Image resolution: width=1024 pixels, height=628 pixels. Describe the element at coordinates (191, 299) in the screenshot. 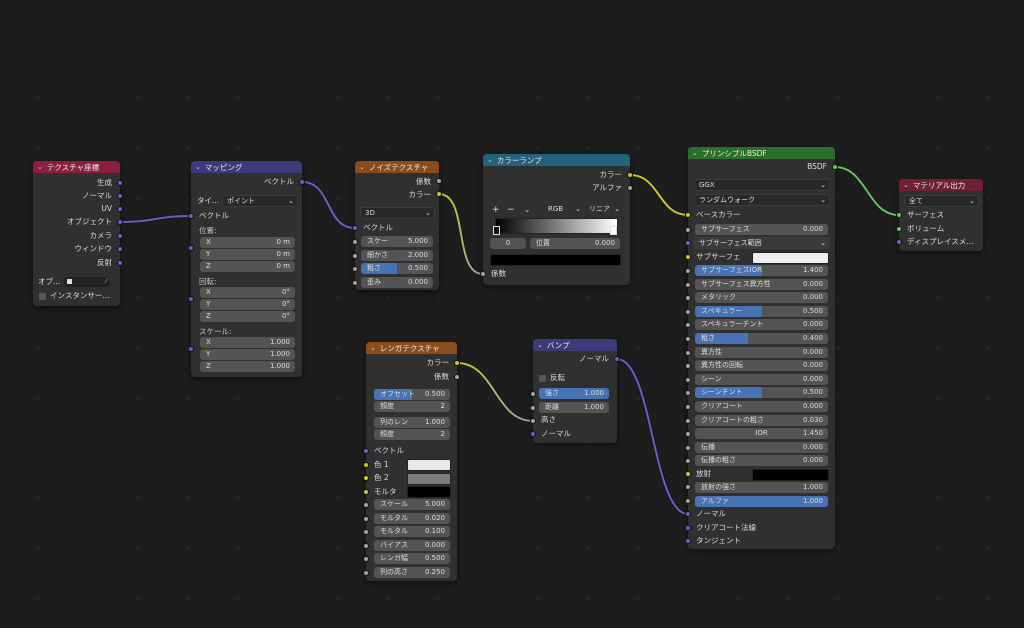

I see `socket-rotation-in` at that location.